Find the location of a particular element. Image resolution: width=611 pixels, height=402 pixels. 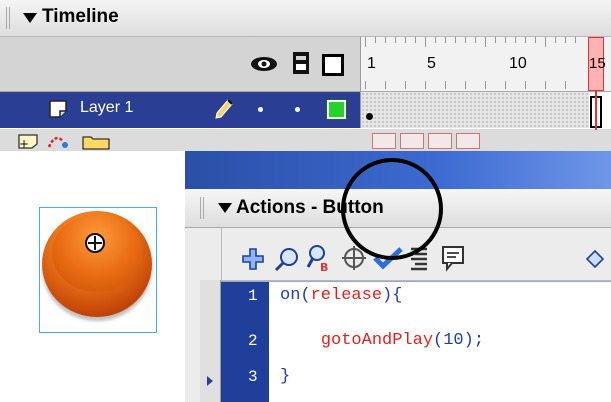

add-statement-icon is located at coordinates (253, 259).